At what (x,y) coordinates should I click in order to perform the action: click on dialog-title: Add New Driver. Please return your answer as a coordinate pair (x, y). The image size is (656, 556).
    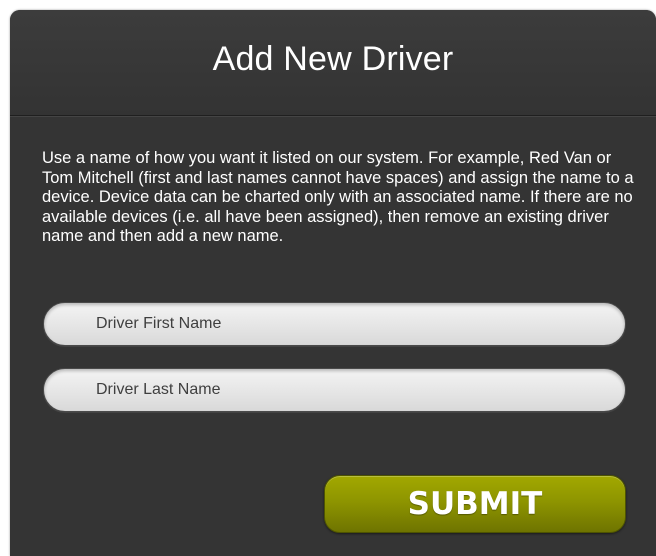
    Looking at the image, I should click on (333, 59).